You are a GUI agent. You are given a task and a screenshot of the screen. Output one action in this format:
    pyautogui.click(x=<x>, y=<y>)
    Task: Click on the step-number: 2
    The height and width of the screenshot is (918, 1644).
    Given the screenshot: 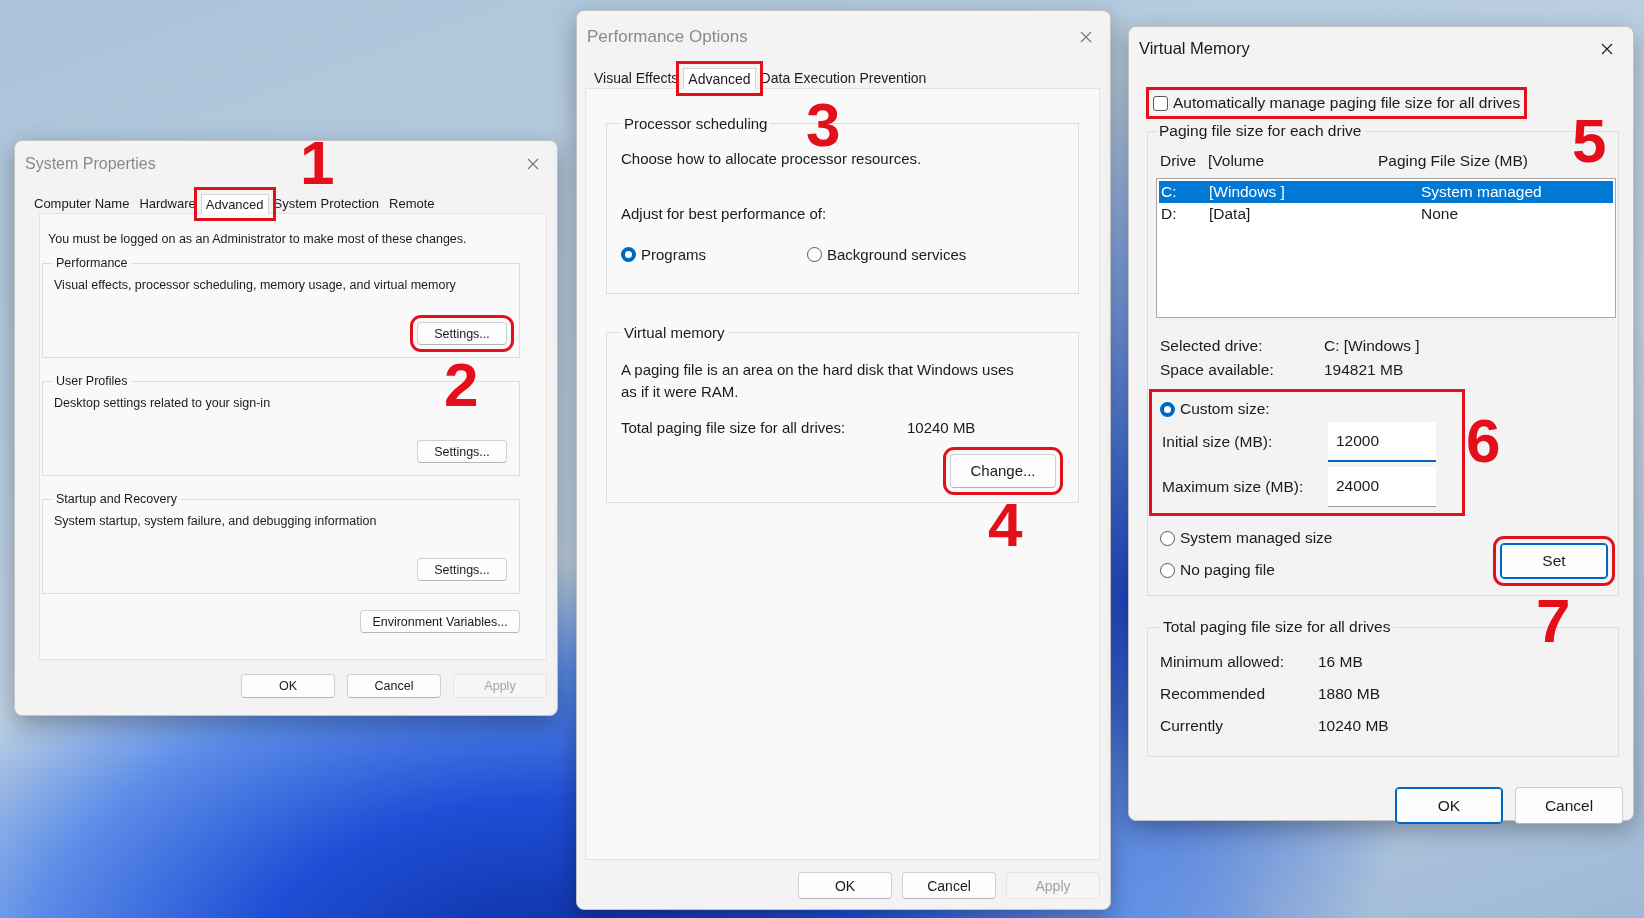 What is the action you would take?
    pyautogui.click(x=461, y=385)
    